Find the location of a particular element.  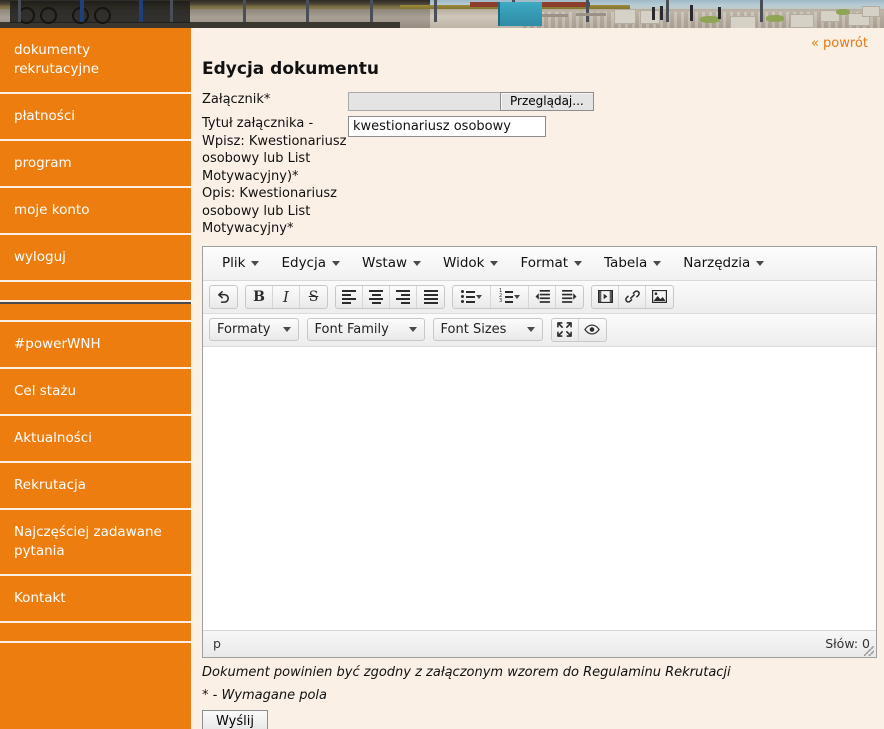

sidebar-item-rekrutacja: Rekrutacja is located at coordinates (95, 486).